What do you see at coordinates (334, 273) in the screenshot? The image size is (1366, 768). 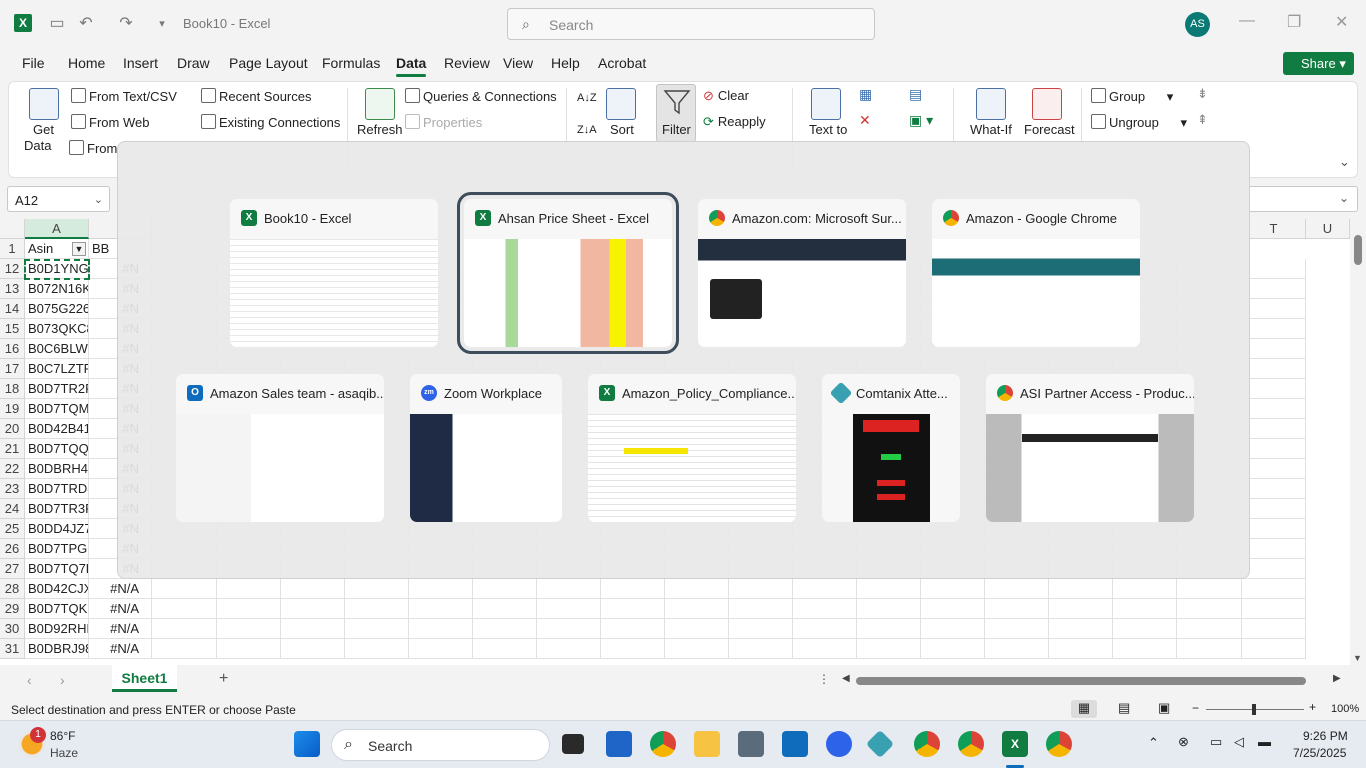 I see `window-card-book10: X Book10 - Excel` at bounding box center [334, 273].